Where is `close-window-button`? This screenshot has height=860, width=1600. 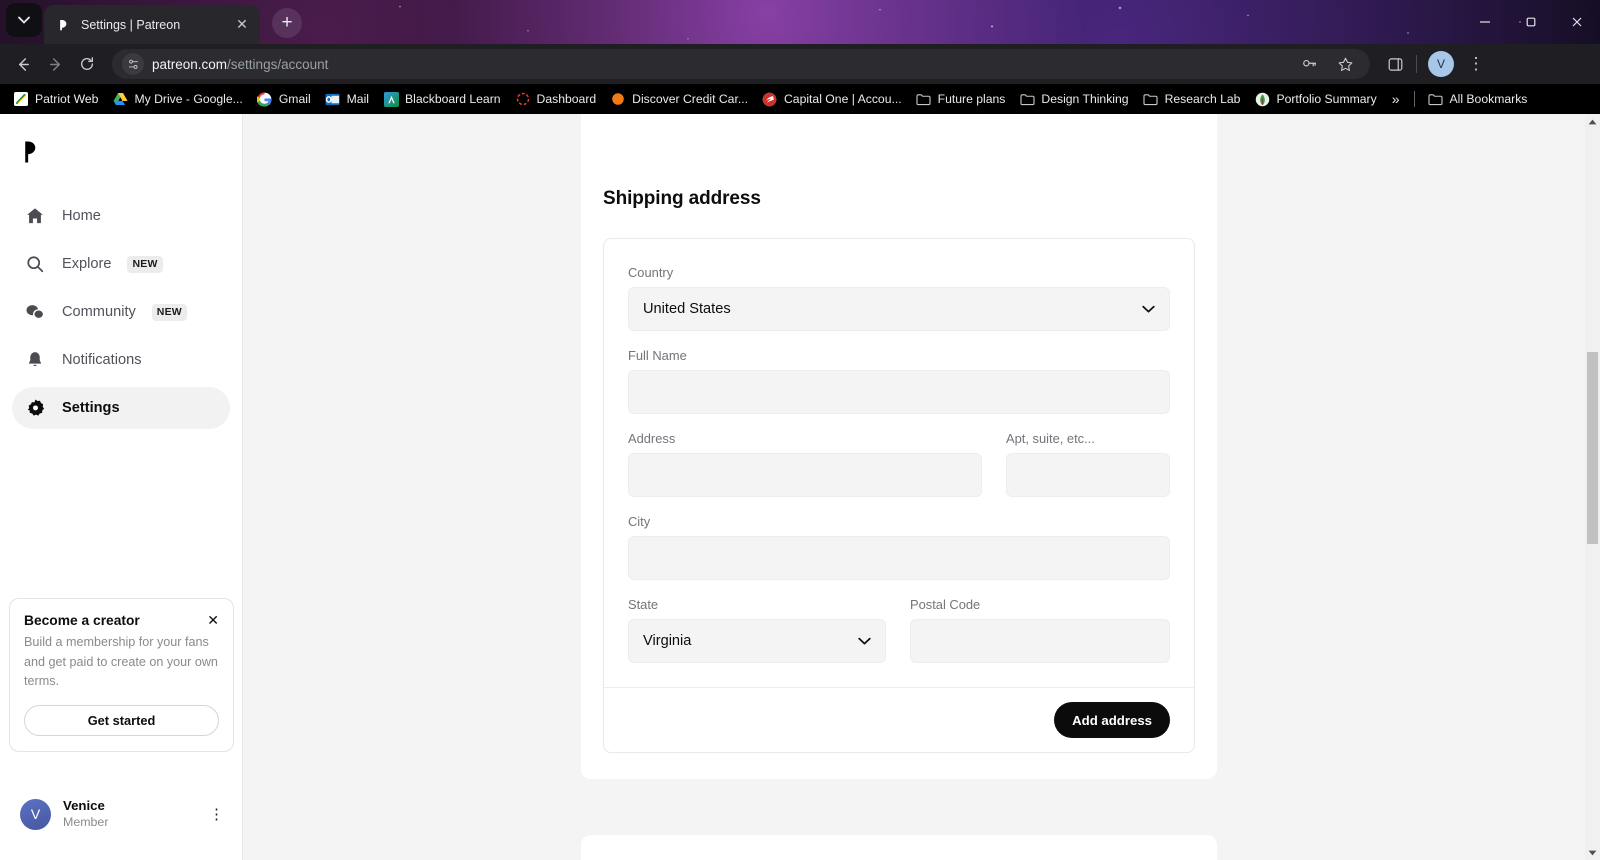
close-window-button is located at coordinates (1577, 22).